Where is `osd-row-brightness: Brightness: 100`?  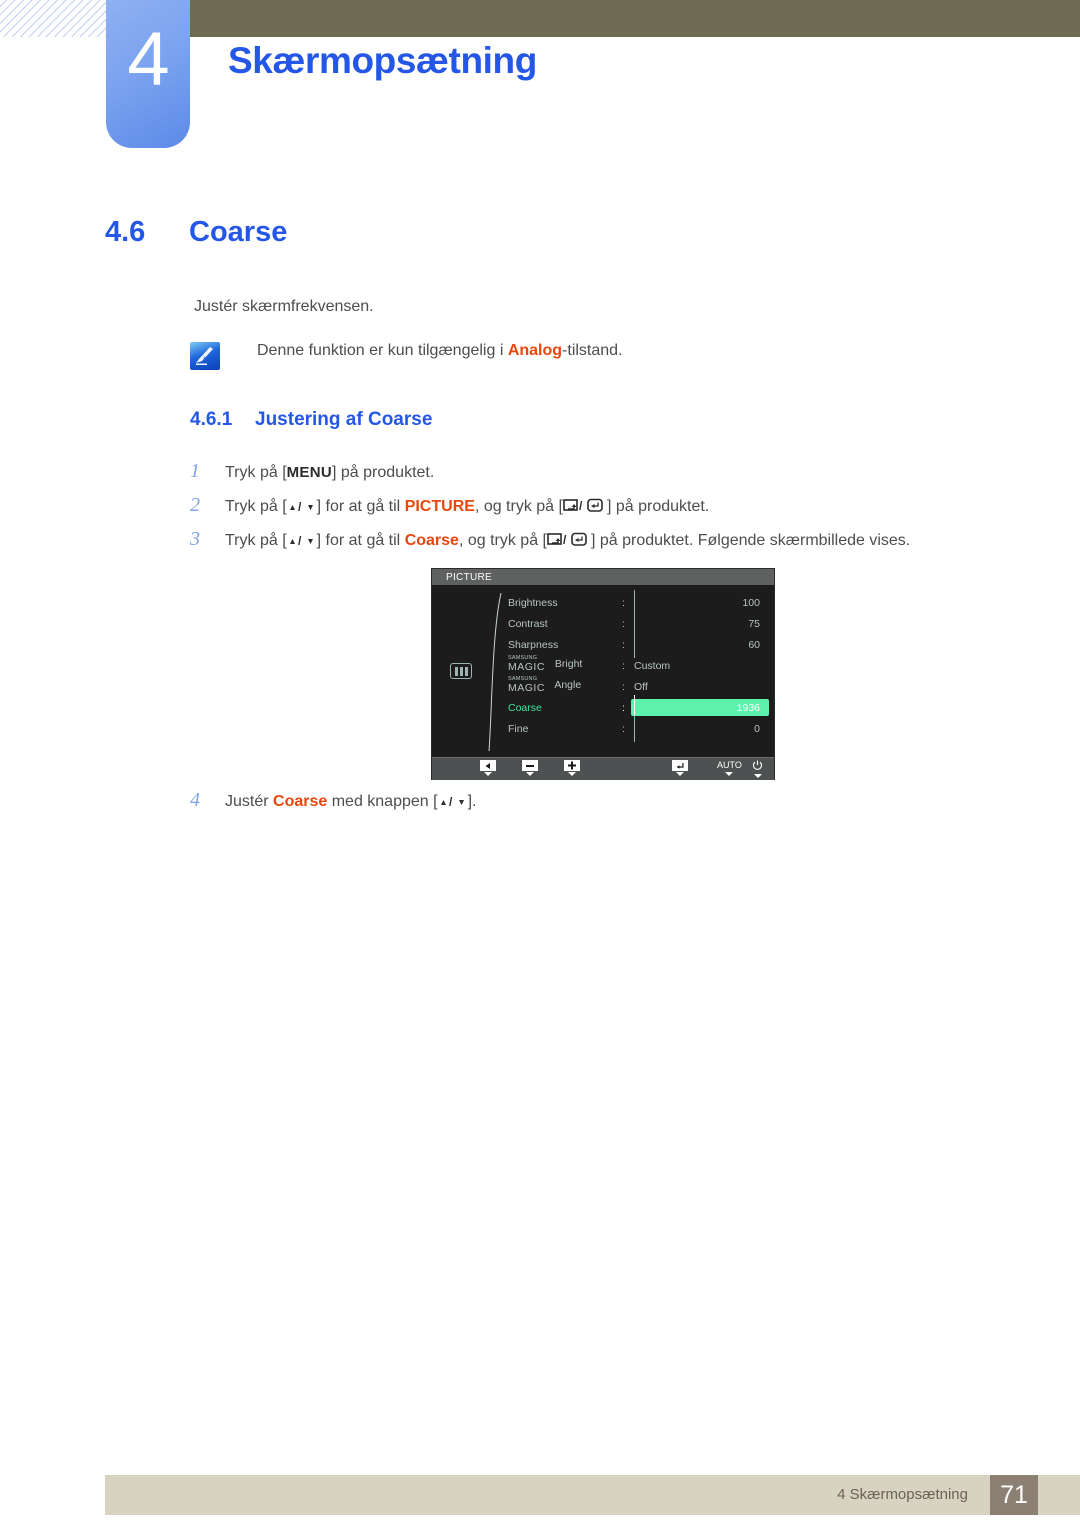 osd-row-brightness: Brightness: 100 is located at coordinates (639, 602).